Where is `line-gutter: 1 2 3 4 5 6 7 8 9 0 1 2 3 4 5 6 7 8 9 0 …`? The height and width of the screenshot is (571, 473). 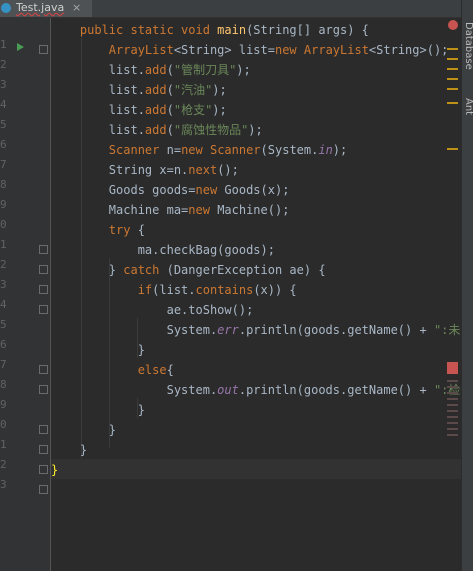
line-gutter: 1 2 3 4 5 6 7 8 9 0 1 2 3 4 5 6 7 8 9 0 … is located at coordinates (25, 294).